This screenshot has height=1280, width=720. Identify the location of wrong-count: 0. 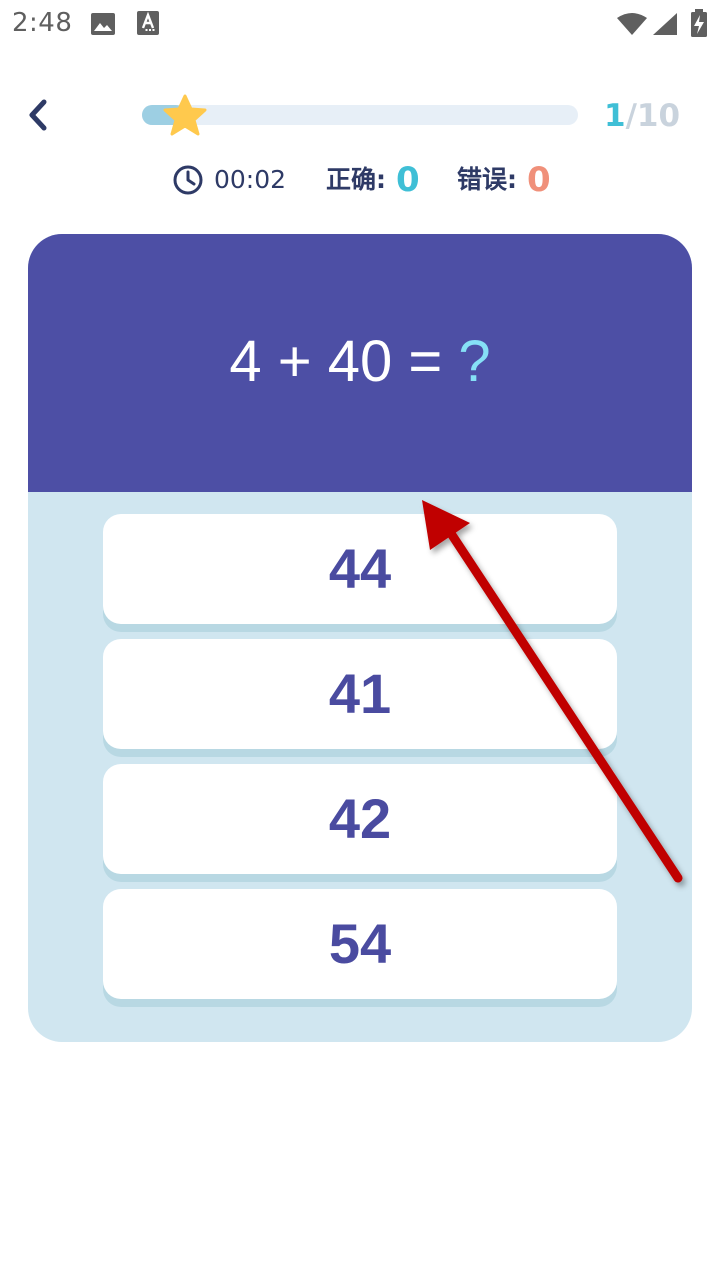
(539, 180).